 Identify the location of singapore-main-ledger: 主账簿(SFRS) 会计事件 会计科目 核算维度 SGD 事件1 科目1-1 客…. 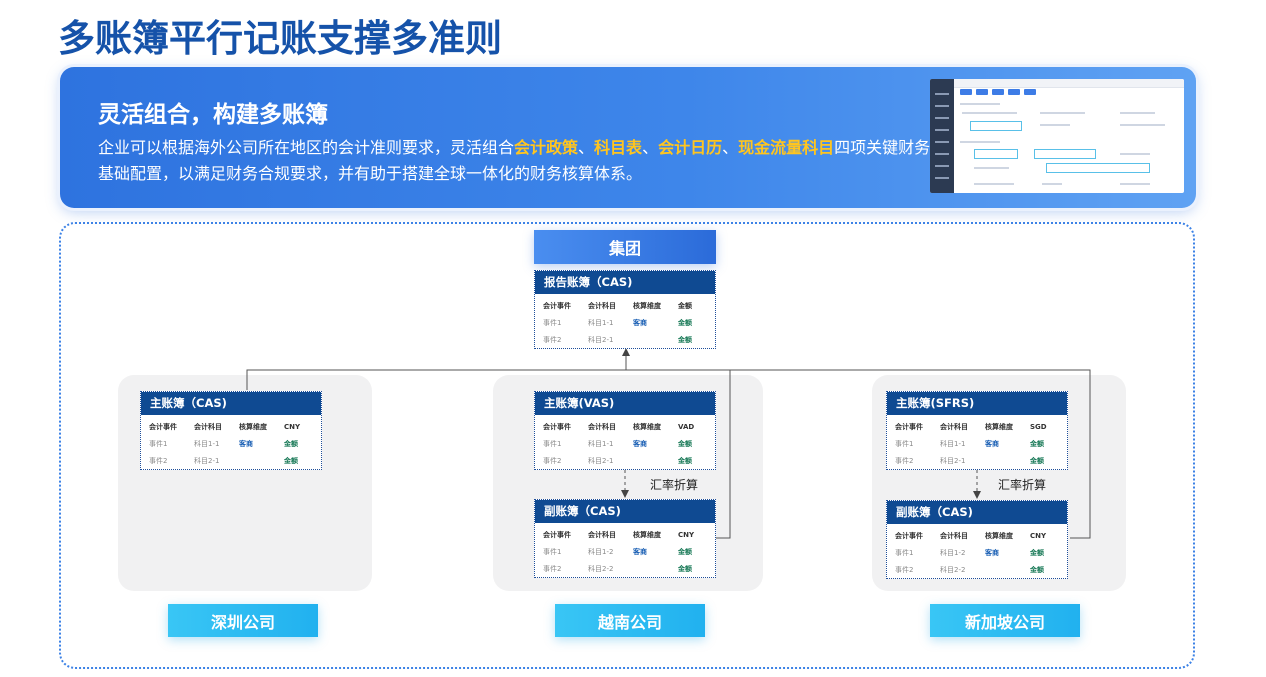
(977, 430).